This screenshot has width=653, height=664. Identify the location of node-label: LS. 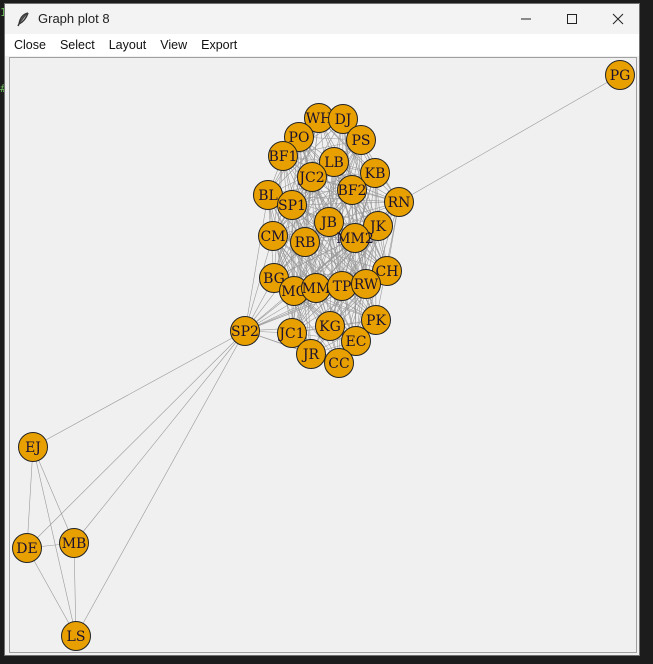
(76, 637).